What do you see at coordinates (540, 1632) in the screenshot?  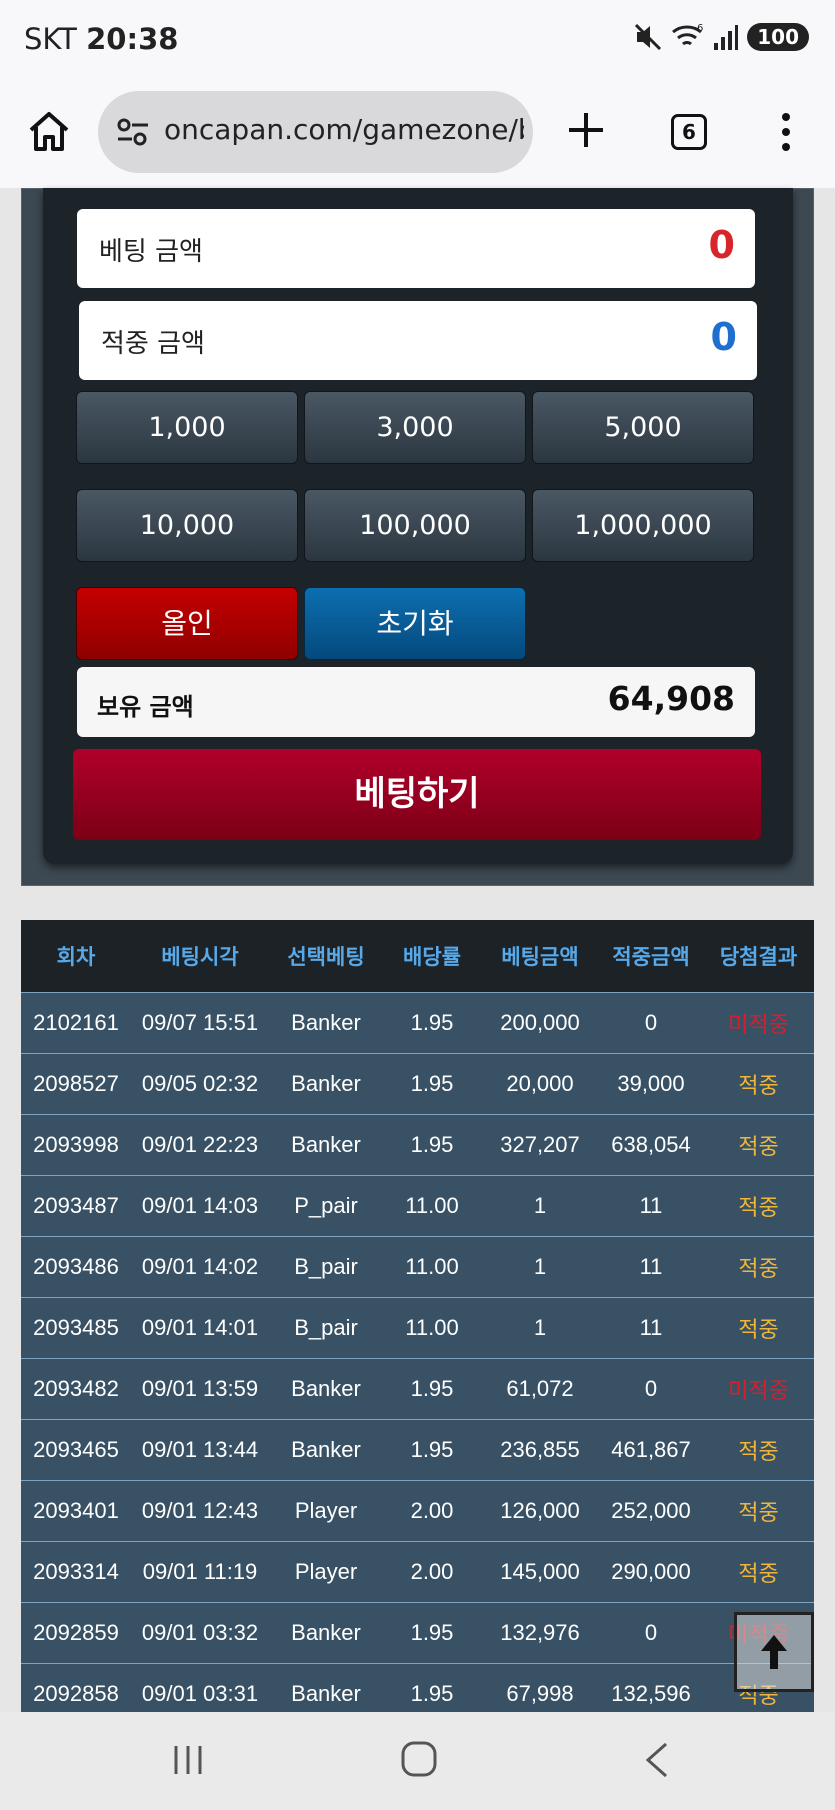 I see `cell-bet-amount: 132,976` at bounding box center [540, 1632].